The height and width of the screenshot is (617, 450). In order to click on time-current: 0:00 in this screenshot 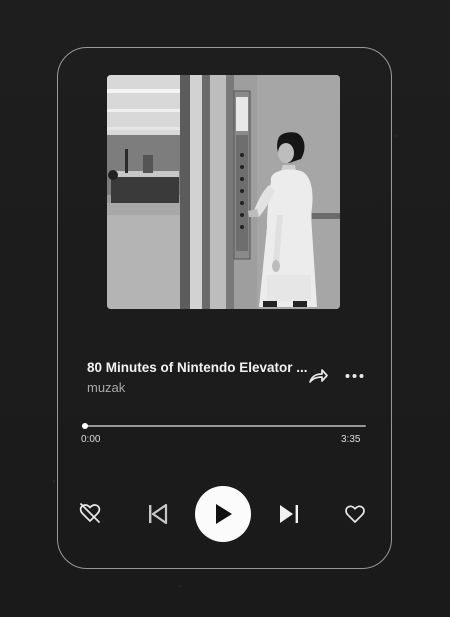, I will do `click(91, 439)`.